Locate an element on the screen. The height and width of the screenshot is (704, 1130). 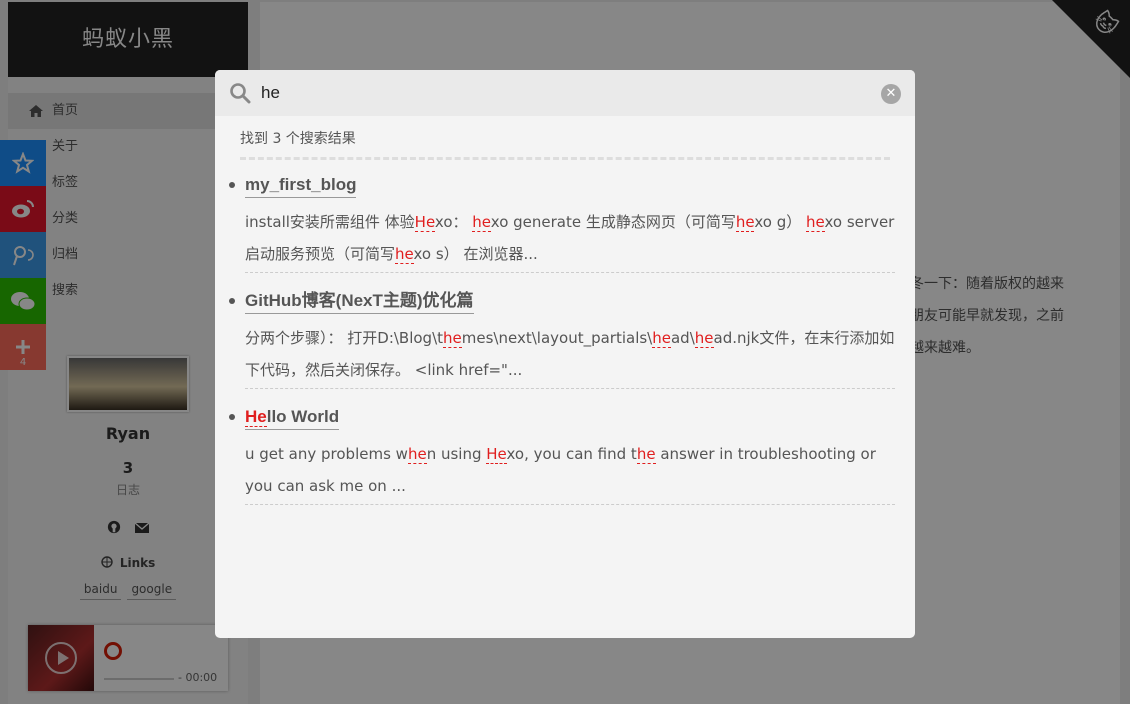
search-result-title: GitHub博客(NexT主题)优化篇 is located at coordinates (359, 301).